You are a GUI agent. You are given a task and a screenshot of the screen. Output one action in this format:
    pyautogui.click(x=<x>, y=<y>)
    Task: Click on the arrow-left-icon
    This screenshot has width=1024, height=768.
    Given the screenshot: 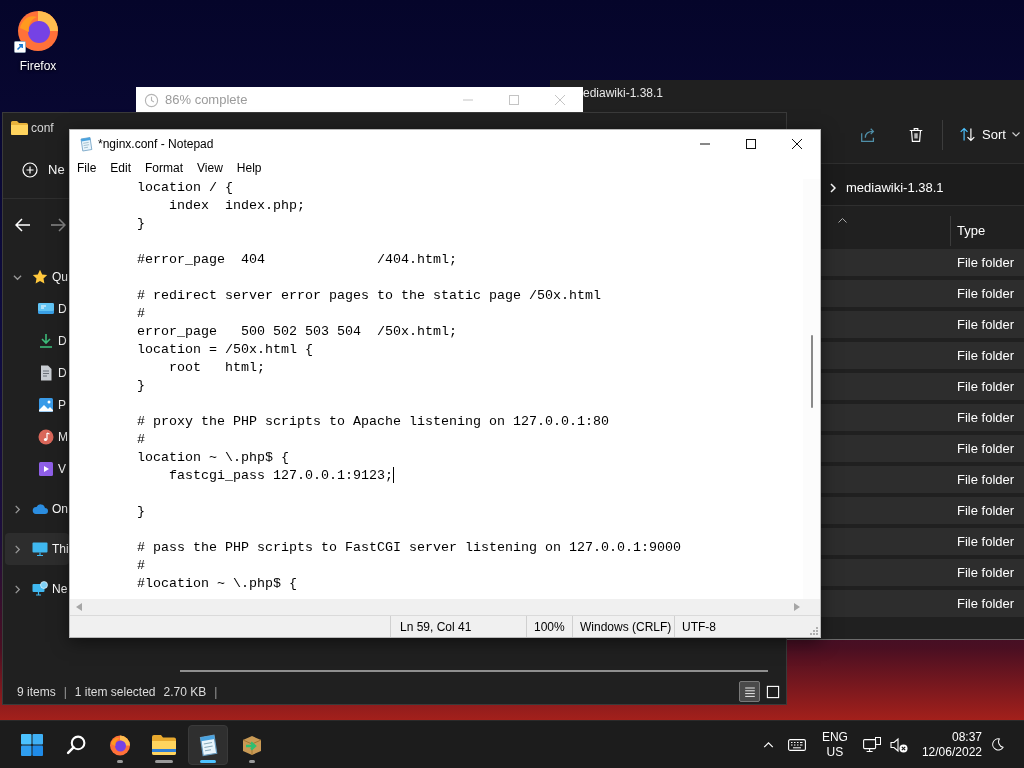 What is the action you would take?
    pyautogui.click(x=23, y=224)
    